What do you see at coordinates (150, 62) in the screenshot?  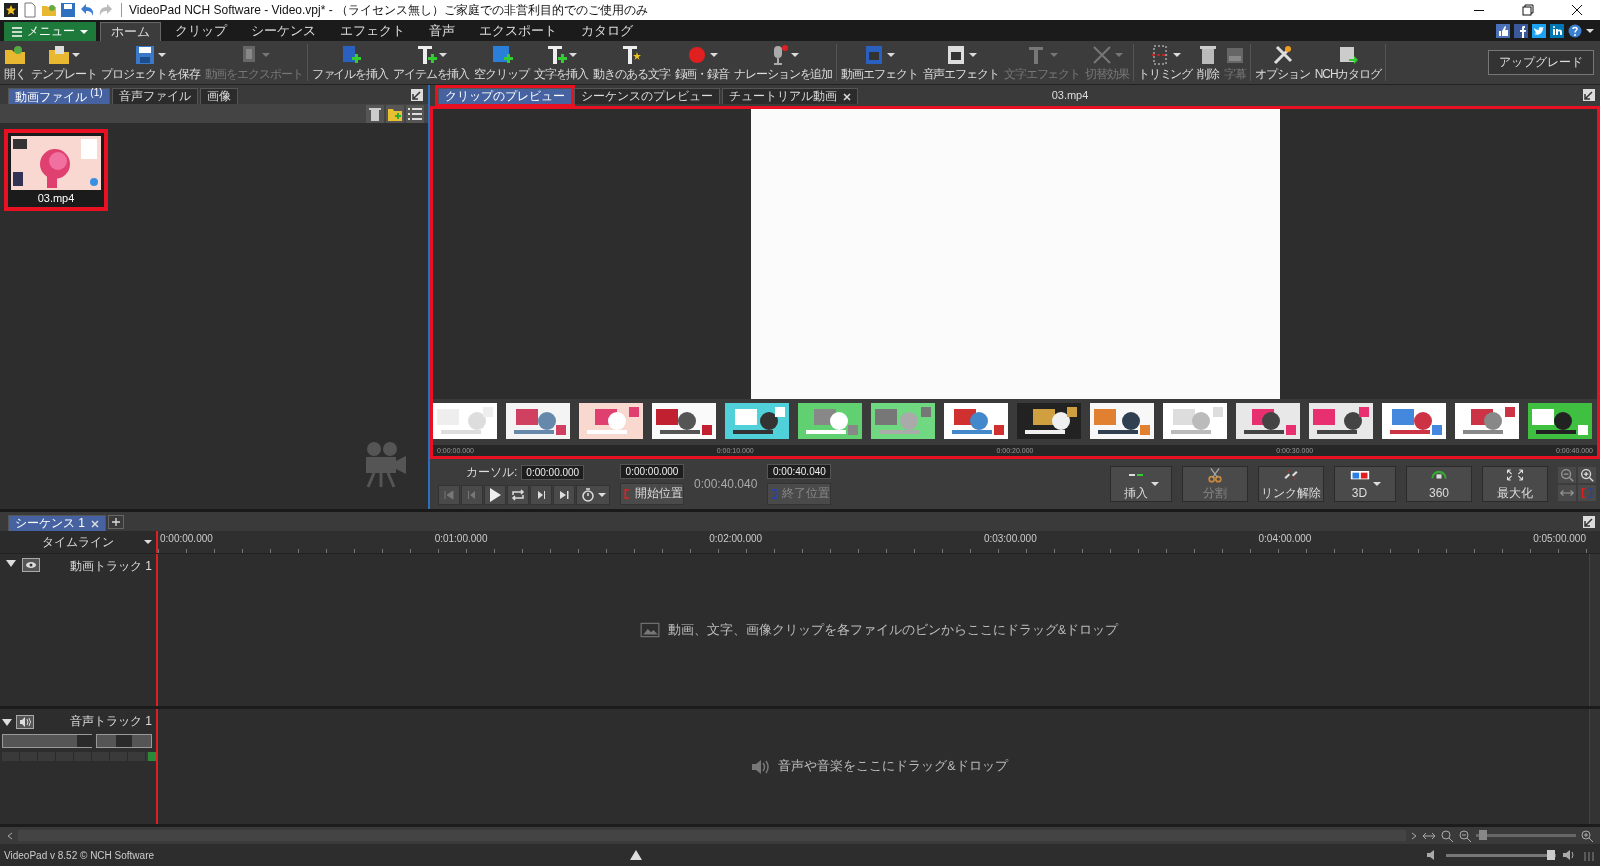 I see `toolbar-button: プロジェクトを保存` at bounding box center [150, 62].